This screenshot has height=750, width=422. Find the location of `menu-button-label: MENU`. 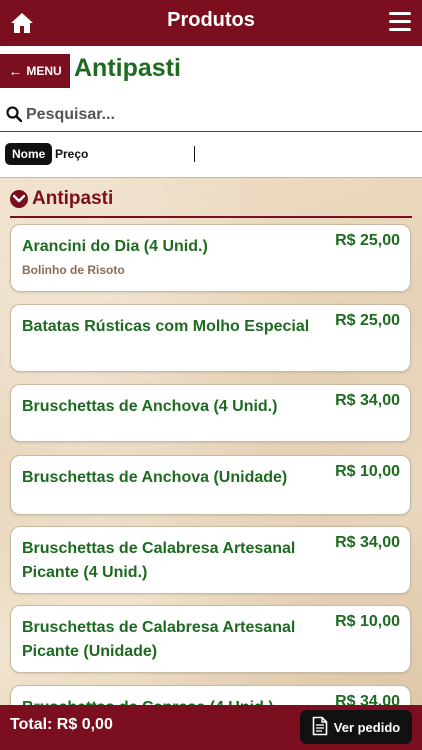

menu-button-label: MENU is located at coordinates (44, 71).